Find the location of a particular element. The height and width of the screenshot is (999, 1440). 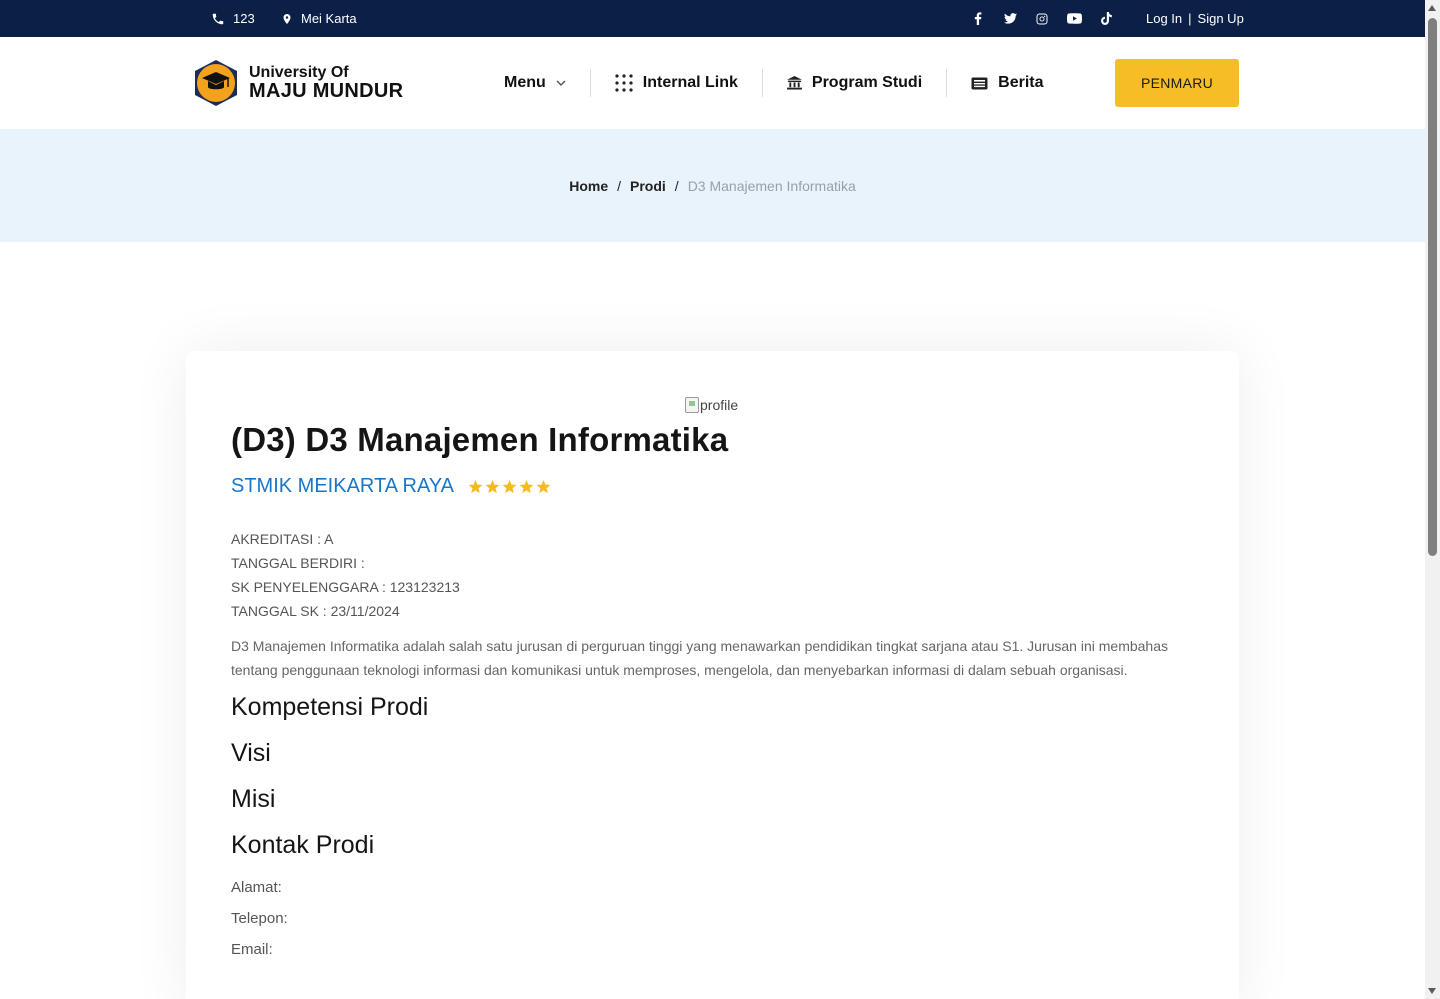

nav-program-studi: Program Studi is located at coordinates (854, 83).